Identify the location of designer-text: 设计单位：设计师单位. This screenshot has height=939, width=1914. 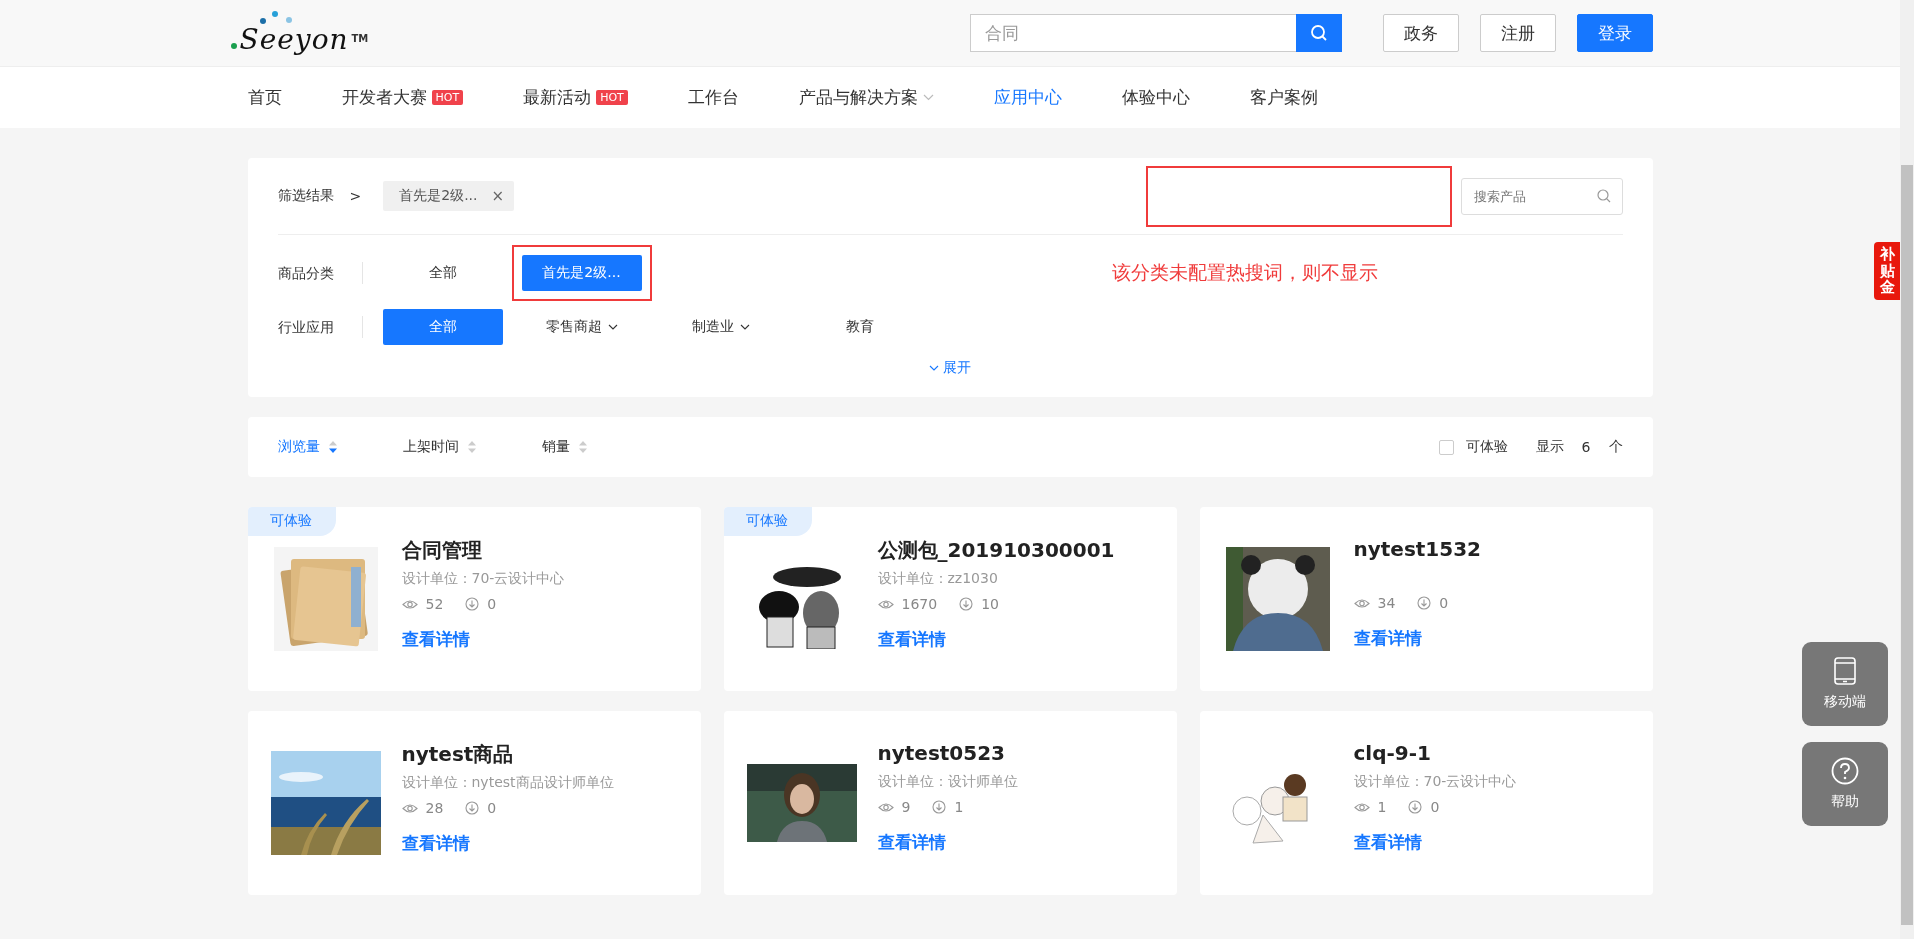
(947, 782).